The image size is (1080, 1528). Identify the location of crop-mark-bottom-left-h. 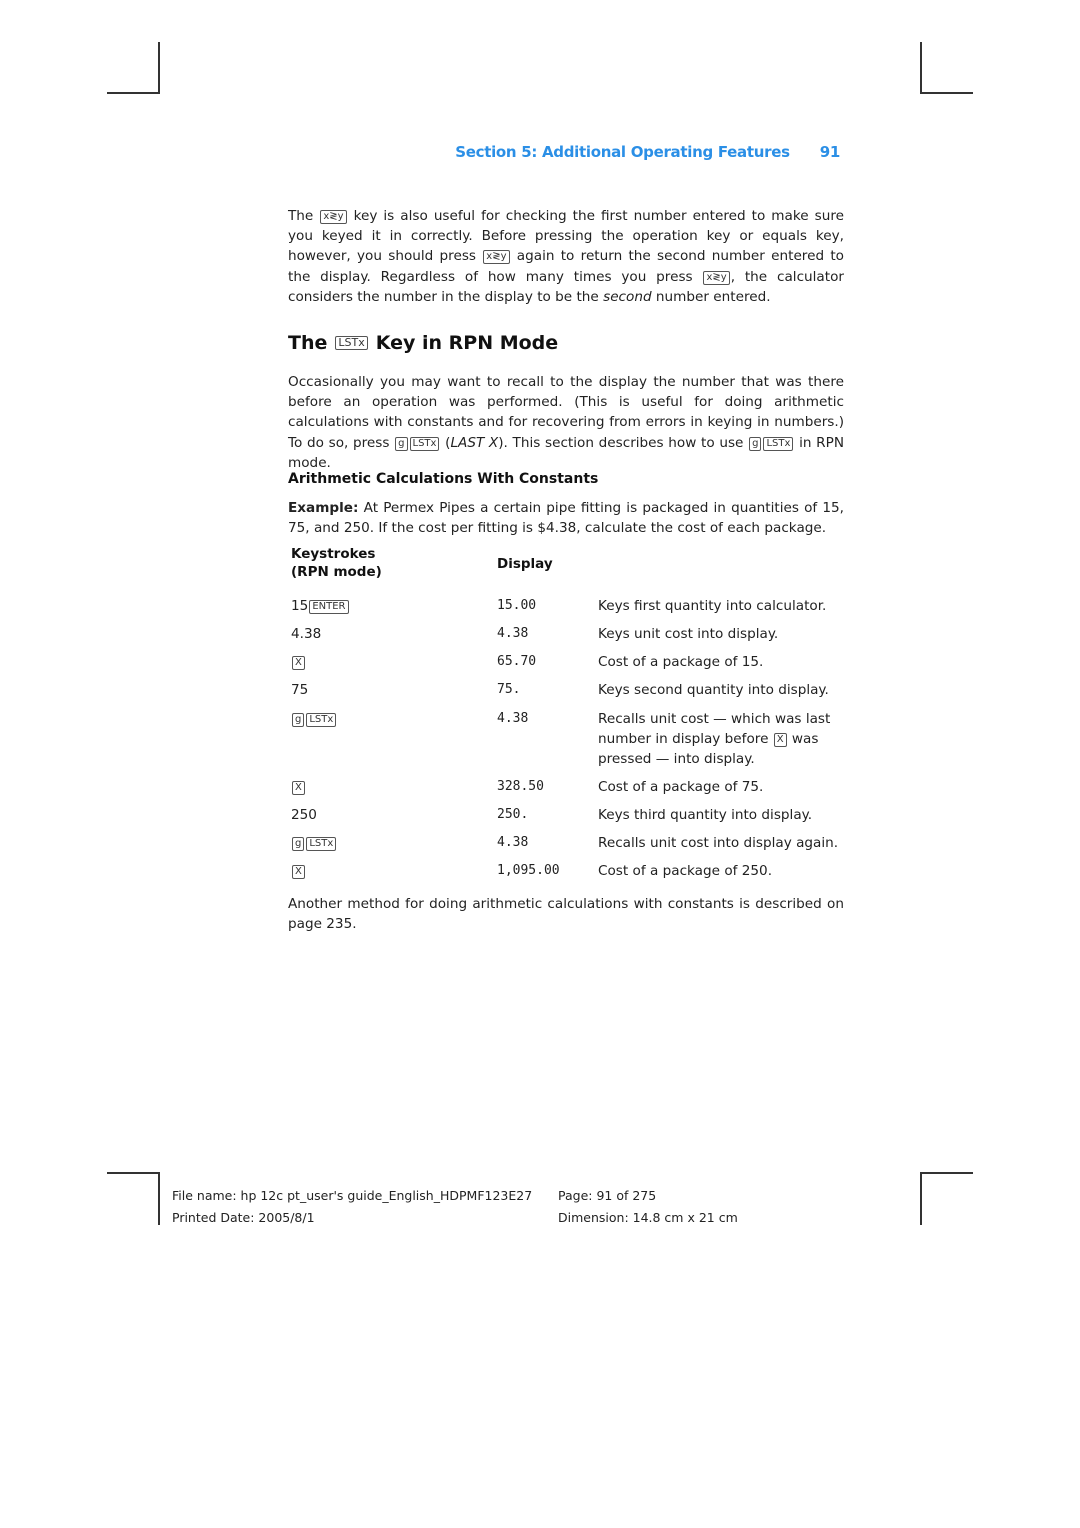
(133, 1173).